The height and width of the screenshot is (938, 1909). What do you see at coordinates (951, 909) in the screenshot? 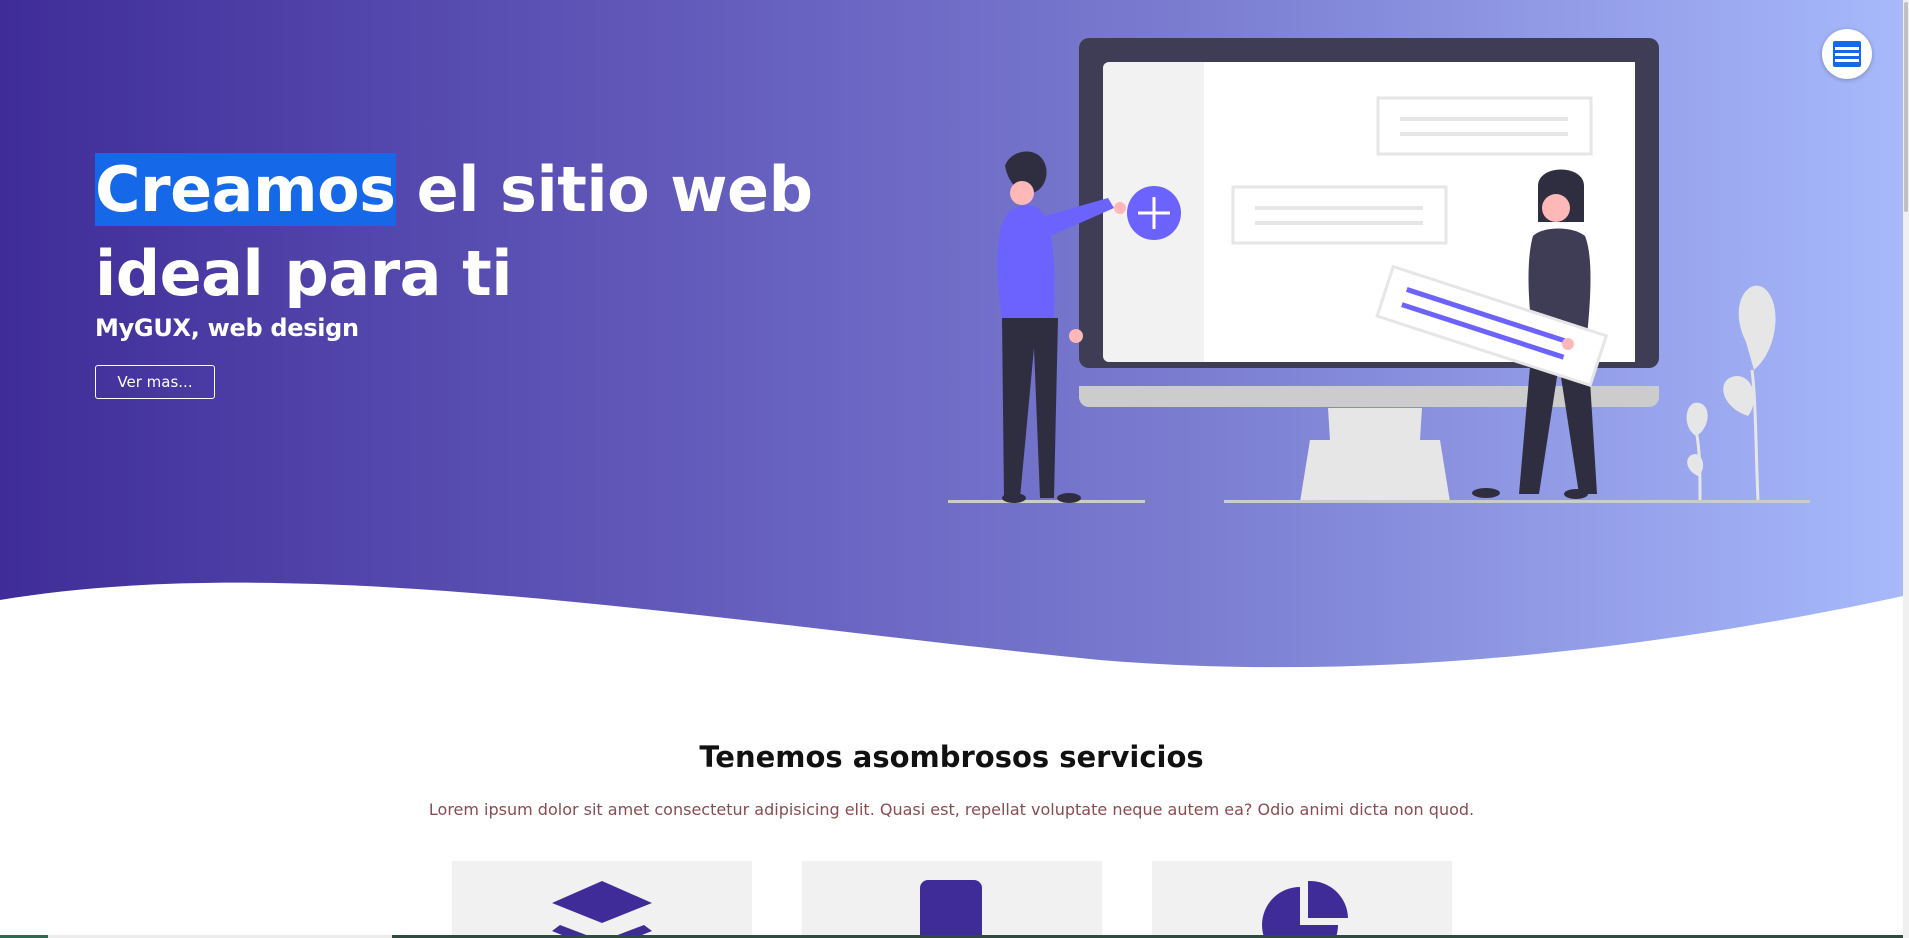
I see `mobile-icon` at bounding box center [951, 909].